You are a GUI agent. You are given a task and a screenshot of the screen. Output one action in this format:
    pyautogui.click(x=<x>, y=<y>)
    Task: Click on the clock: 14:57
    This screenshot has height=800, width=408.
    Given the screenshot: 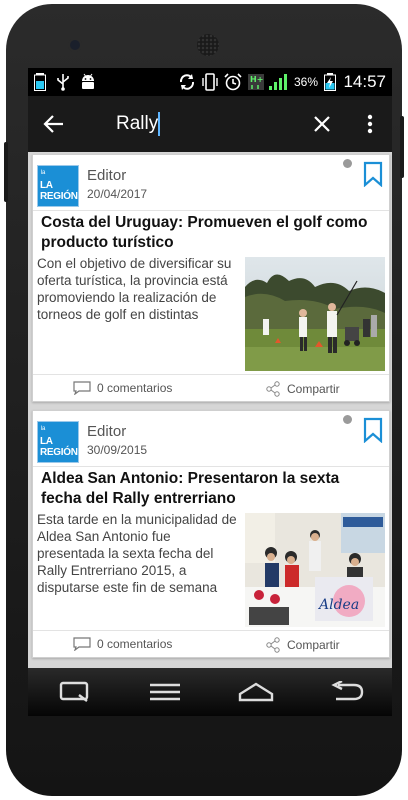 What is the action you would take?
    pyautogui.click(x=364, y=81)
    